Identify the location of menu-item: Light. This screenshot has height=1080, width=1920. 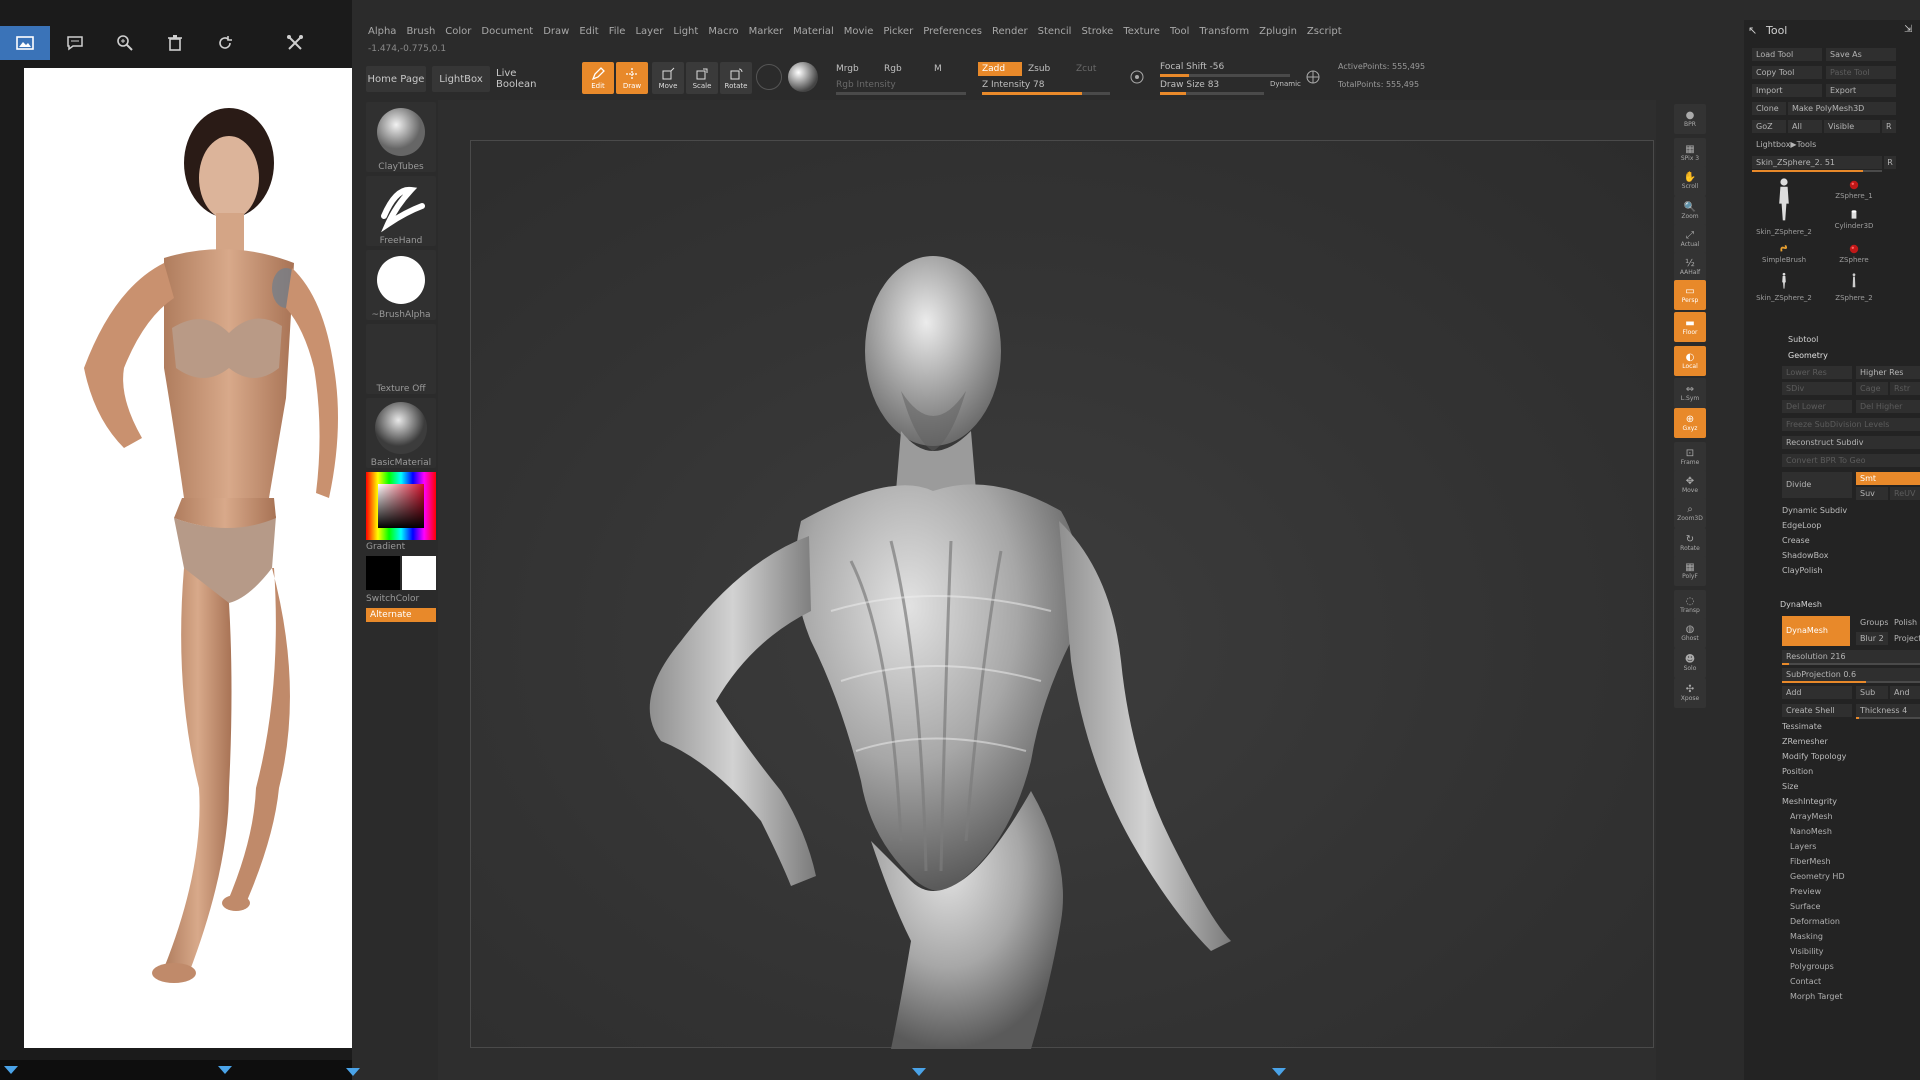
(685, 34).